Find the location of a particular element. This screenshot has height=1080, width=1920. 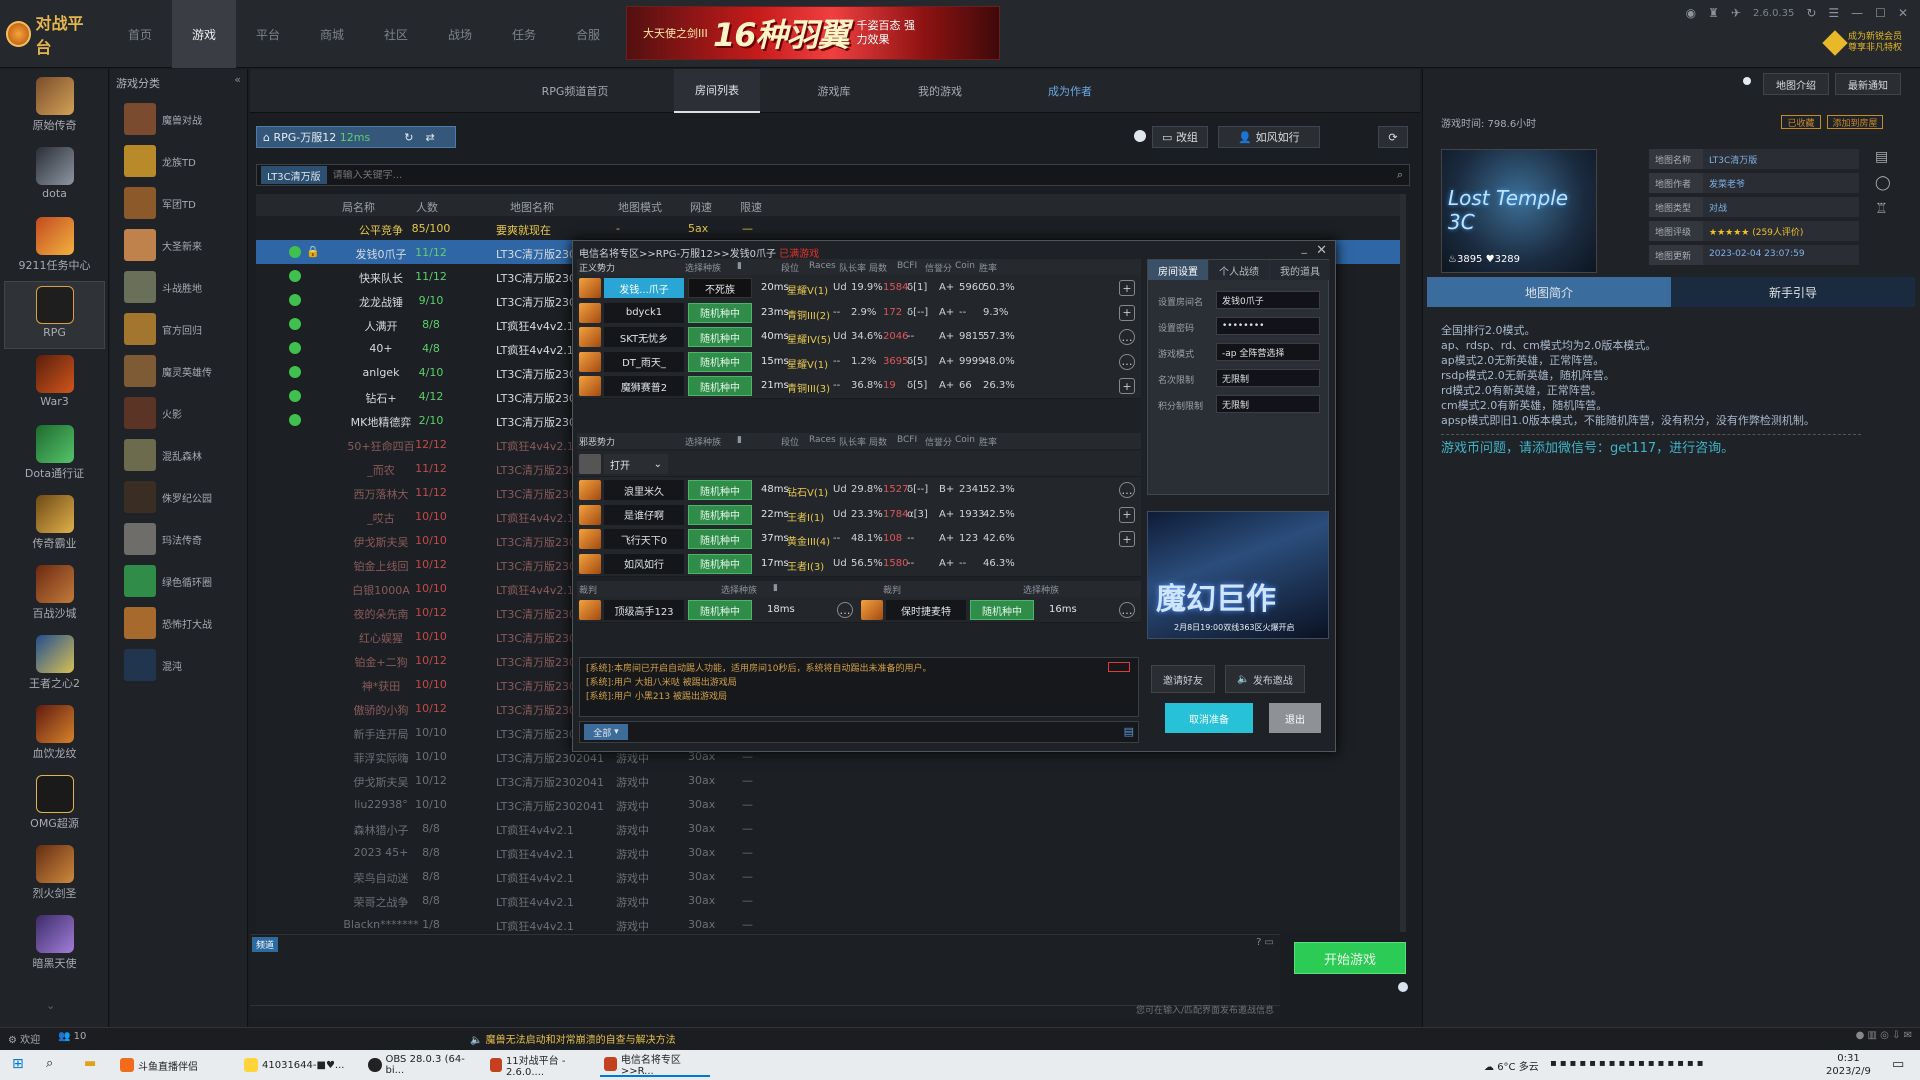

field-value: 发钱0爪子 is located at coordinates (1268, 300).